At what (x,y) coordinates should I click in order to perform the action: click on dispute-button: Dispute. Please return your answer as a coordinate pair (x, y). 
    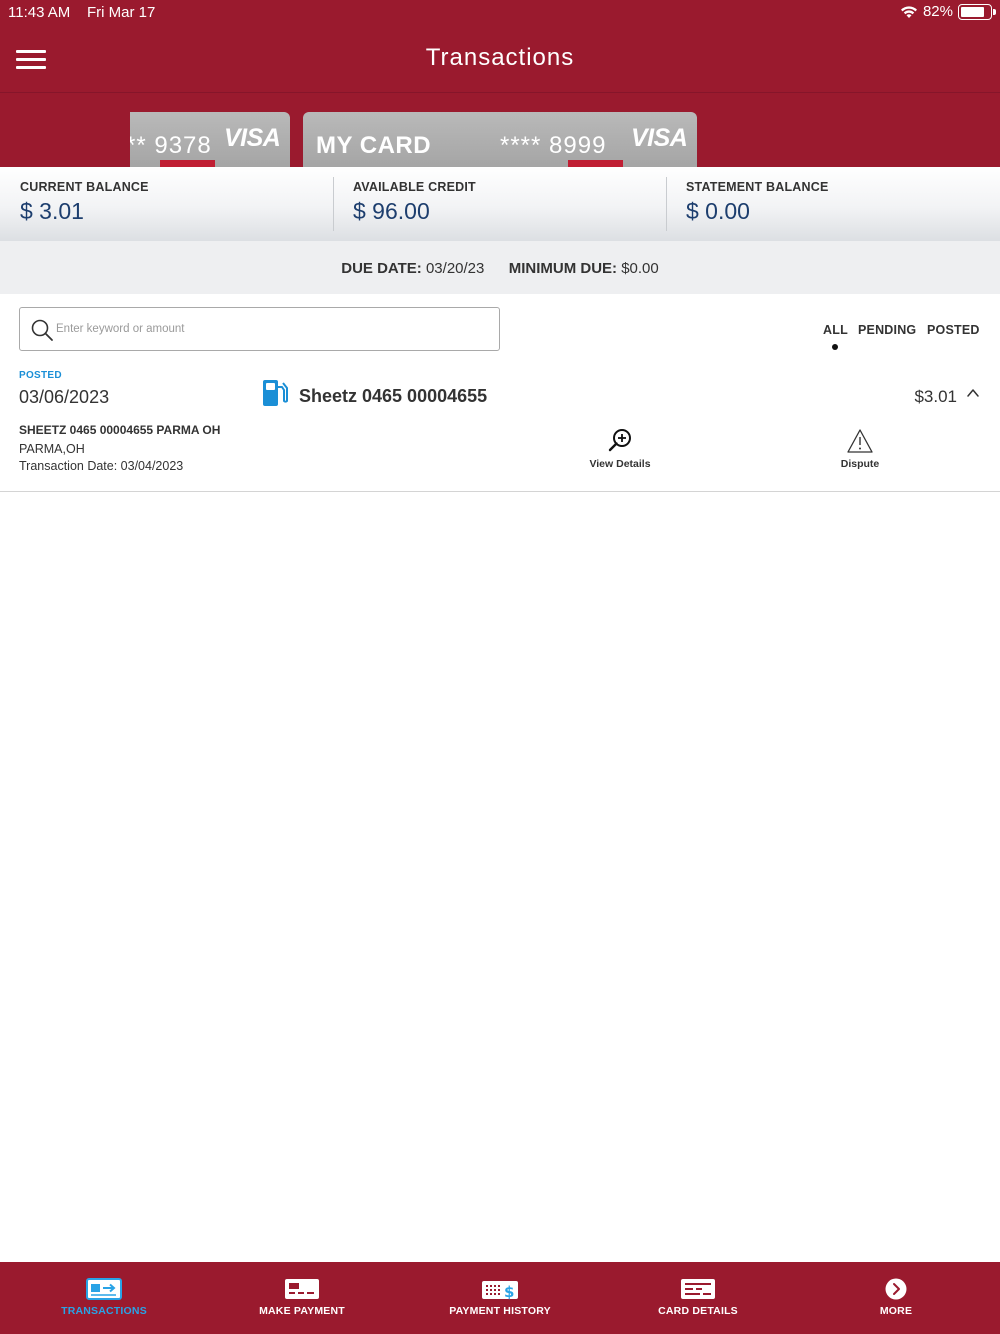
    Looking at the image, I should click on (860, 449).